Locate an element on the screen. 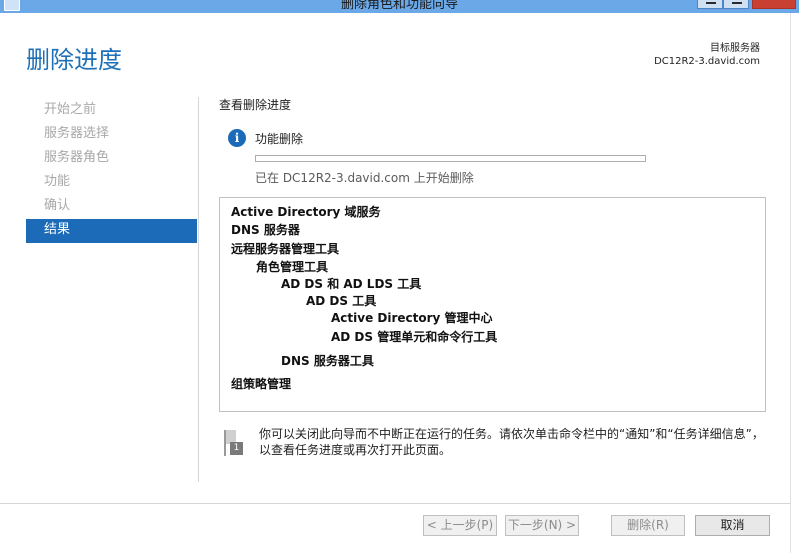 The width and height of the screenshot is (799, 553). minimize-button is located at coordinates (710, 4).